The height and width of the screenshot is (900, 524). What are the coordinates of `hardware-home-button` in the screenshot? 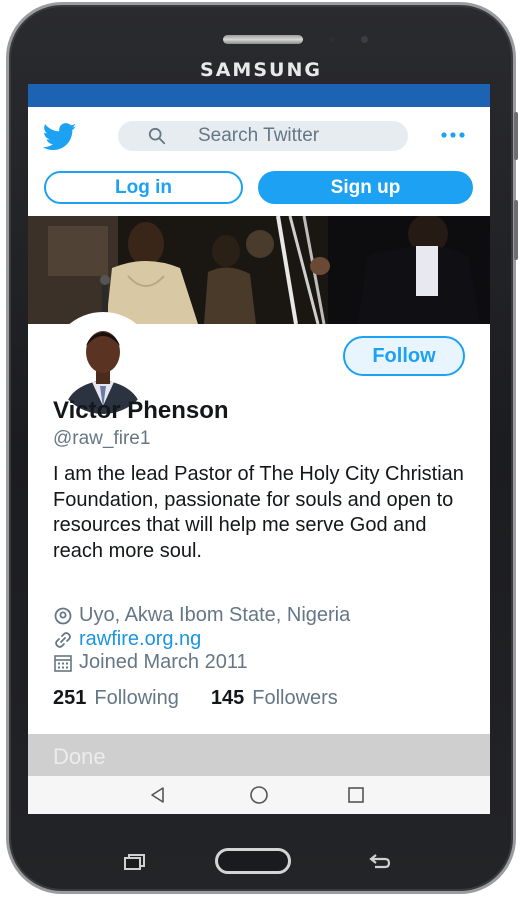 It's located at (253, 861).